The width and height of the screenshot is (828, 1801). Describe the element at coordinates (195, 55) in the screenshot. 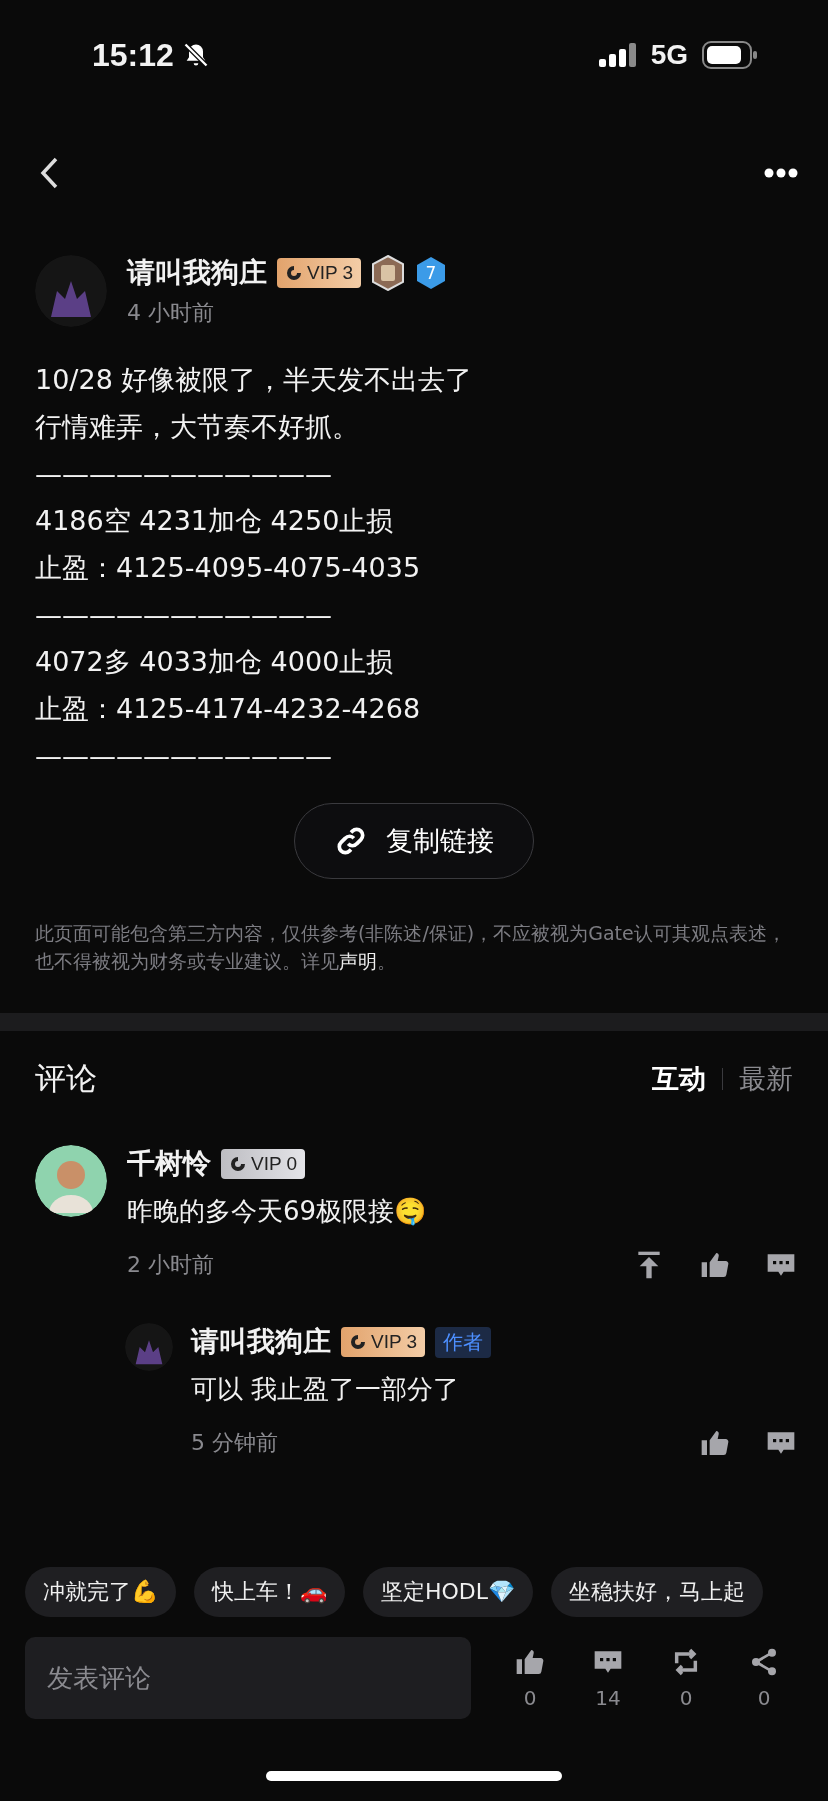

I see `bell-muted-icon` at that location.